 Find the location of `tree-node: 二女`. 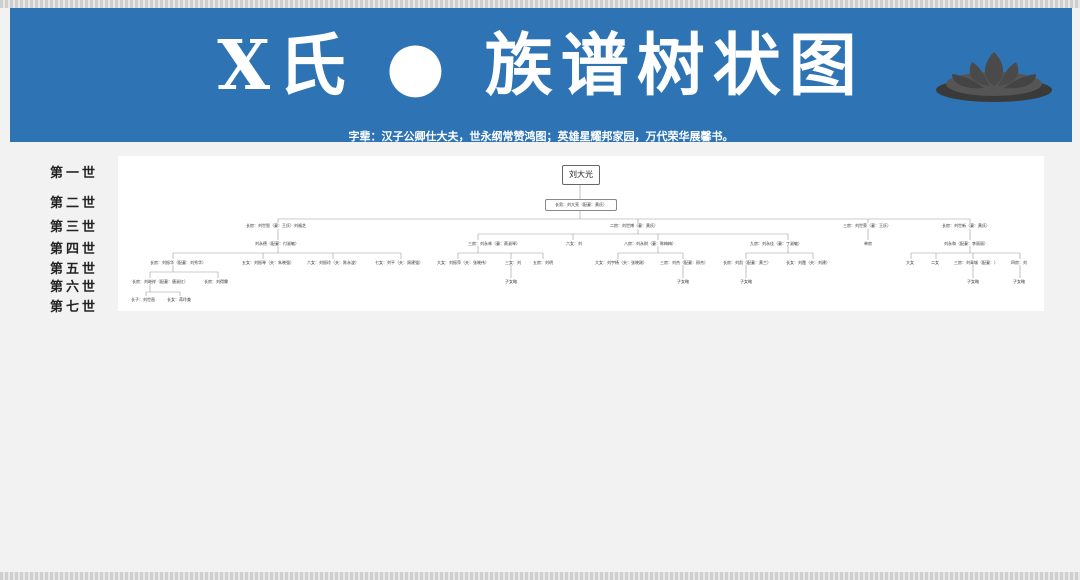

tree-node: 二女 is located at coordinates (935, 262).